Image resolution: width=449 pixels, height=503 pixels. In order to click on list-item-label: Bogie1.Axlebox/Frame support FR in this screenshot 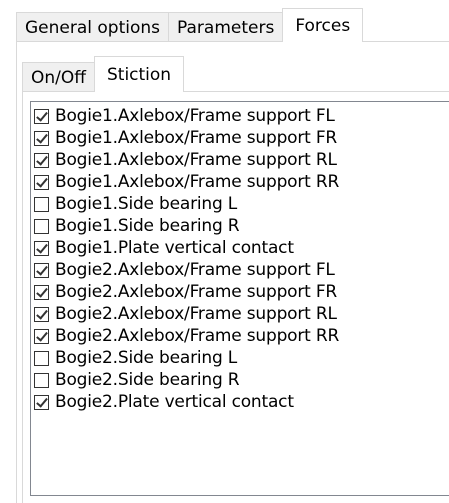, I will do `click(196, 138)`.